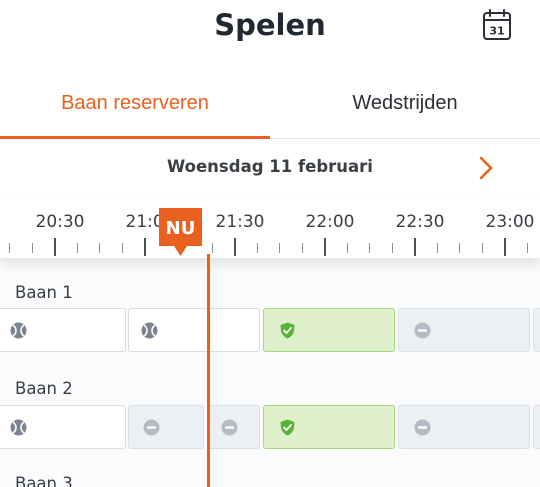 Image resolution: width=540 pixels, height=487 pixels. Describe the element at coordinates (270, 25) in the screenshot. I see `page-title: Spelen` at that location.